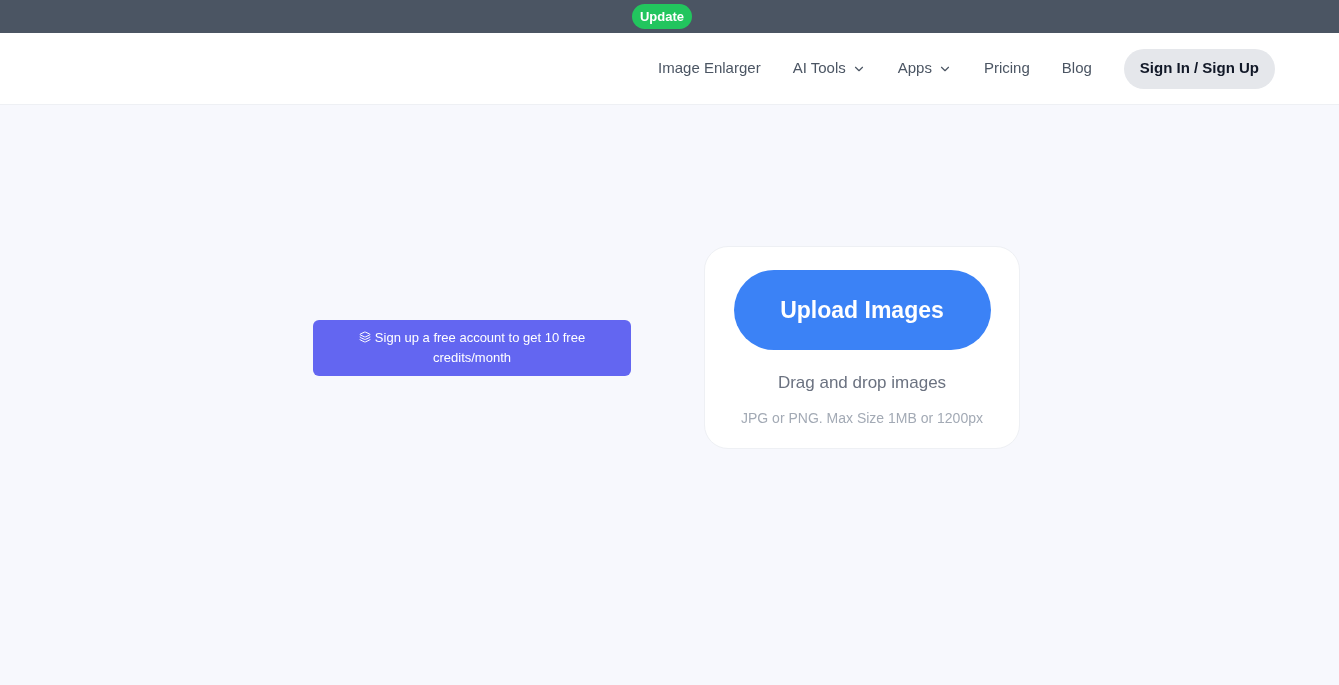  I want to click on upload-button: Upload Images, so click(862, 310).